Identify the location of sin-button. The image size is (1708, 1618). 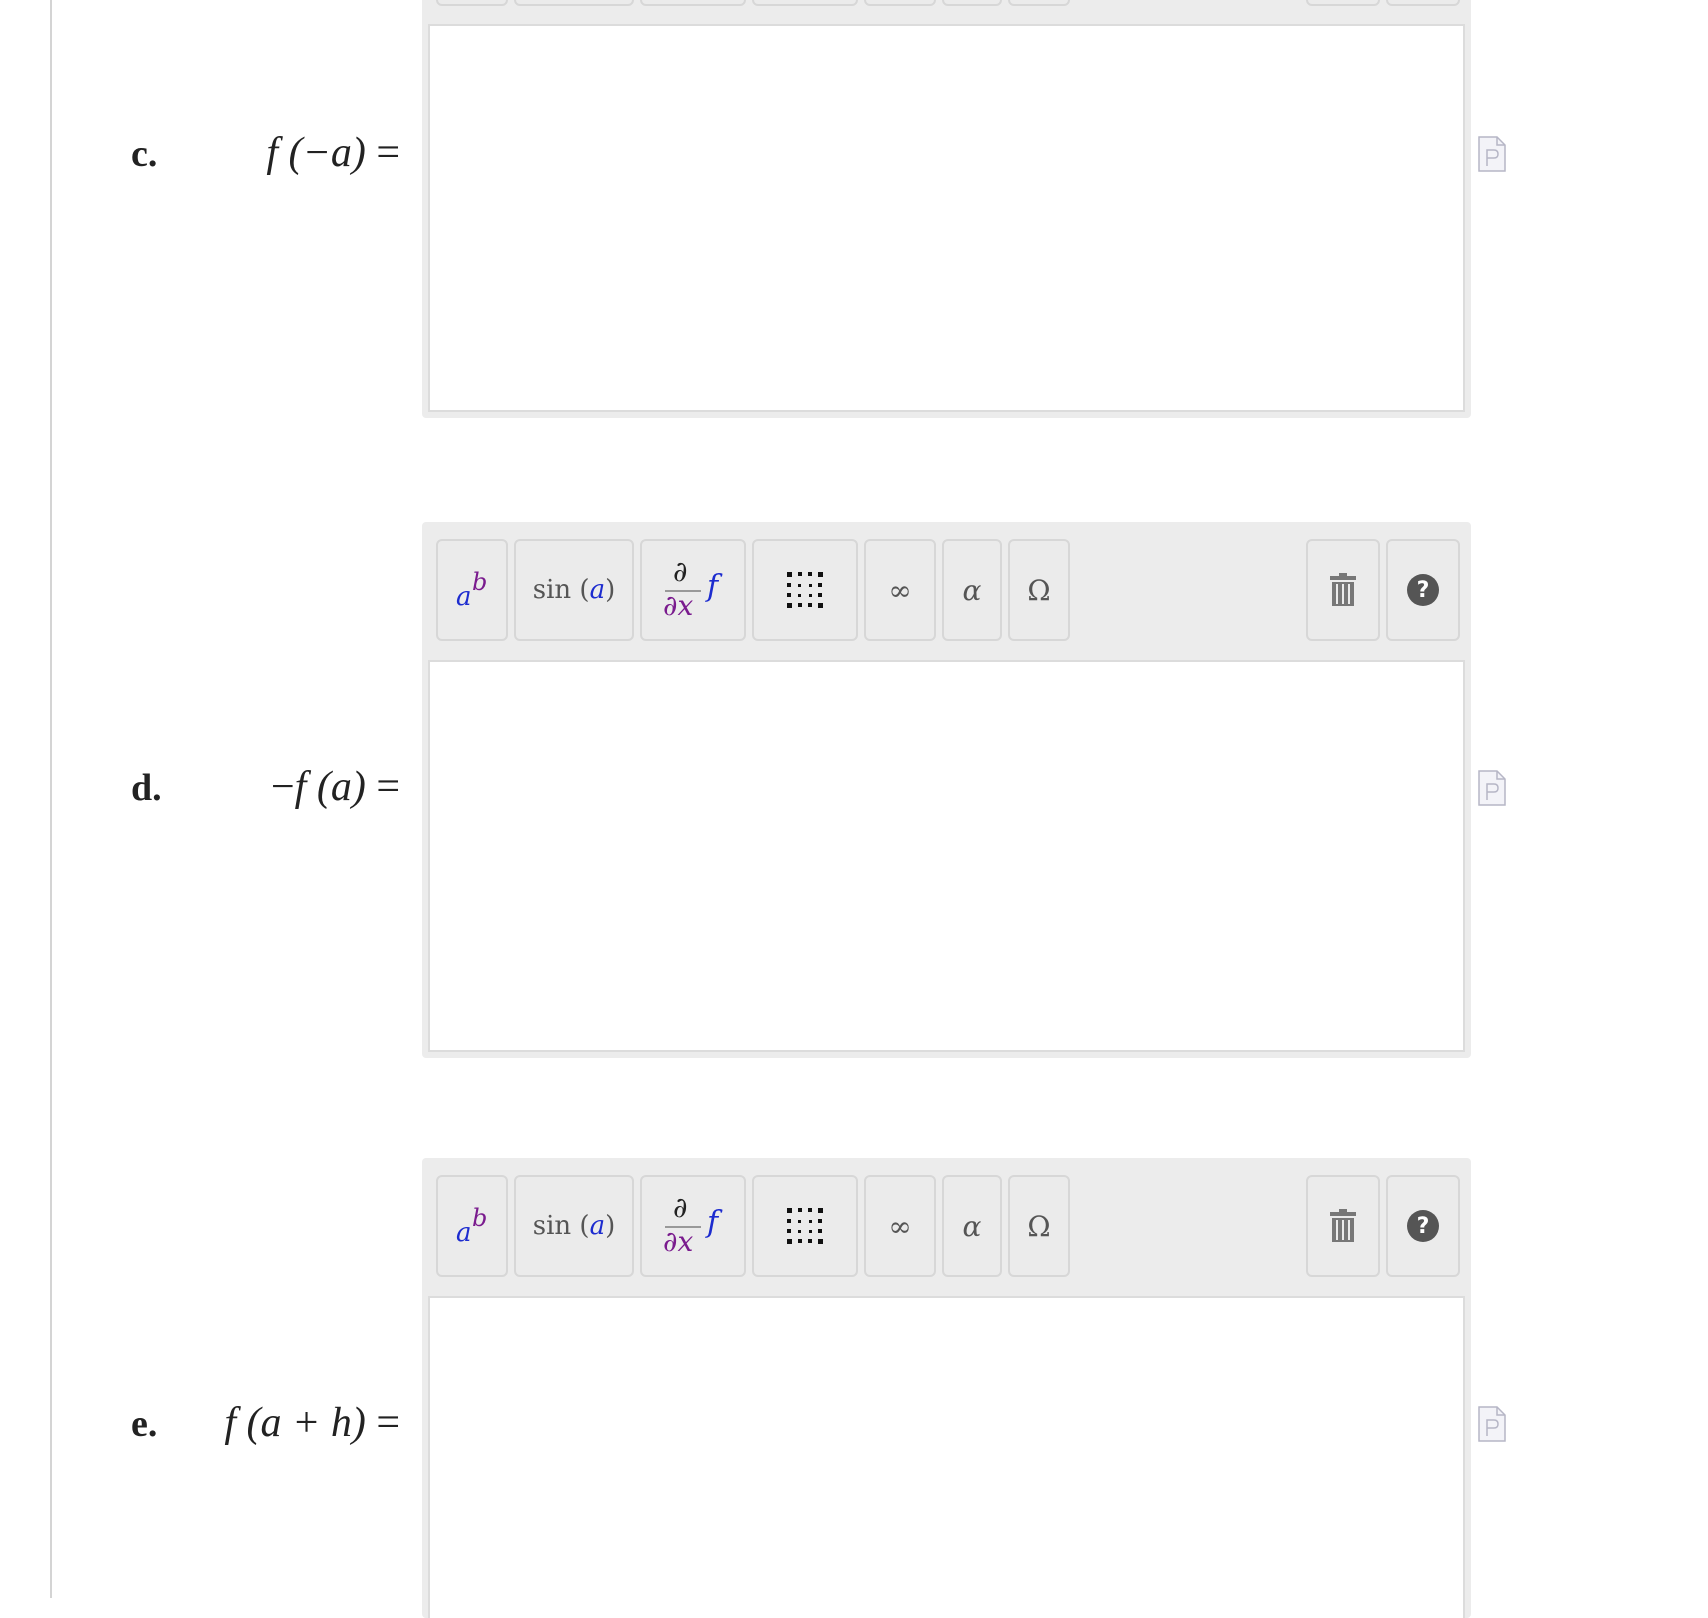
(574, 3).